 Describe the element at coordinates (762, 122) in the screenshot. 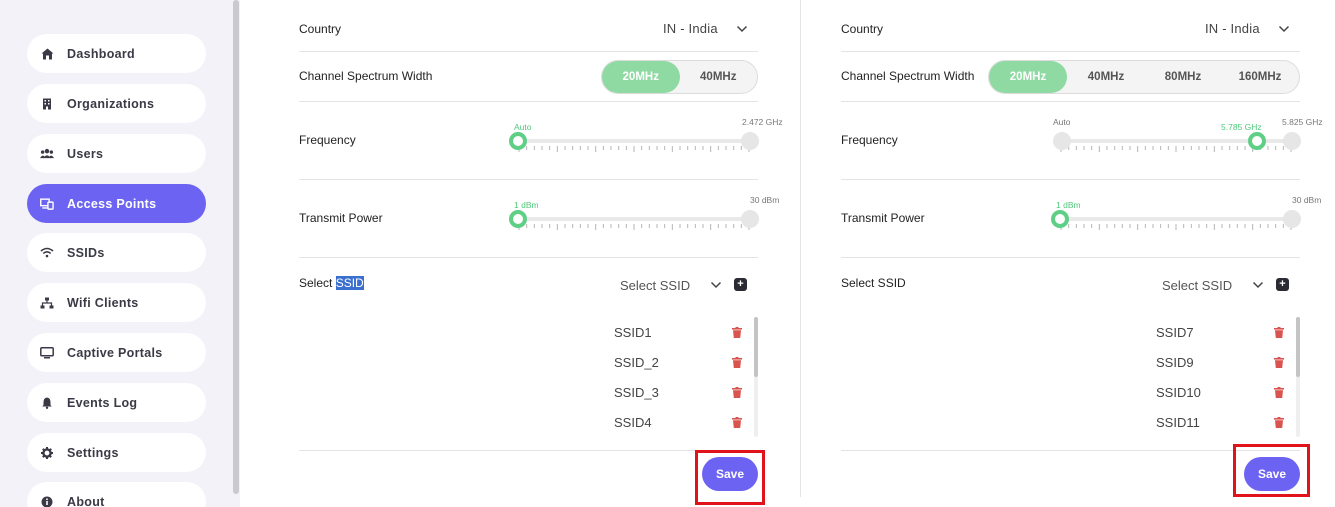

I see `frequency-max-label: 2.472 GHz` at that location.